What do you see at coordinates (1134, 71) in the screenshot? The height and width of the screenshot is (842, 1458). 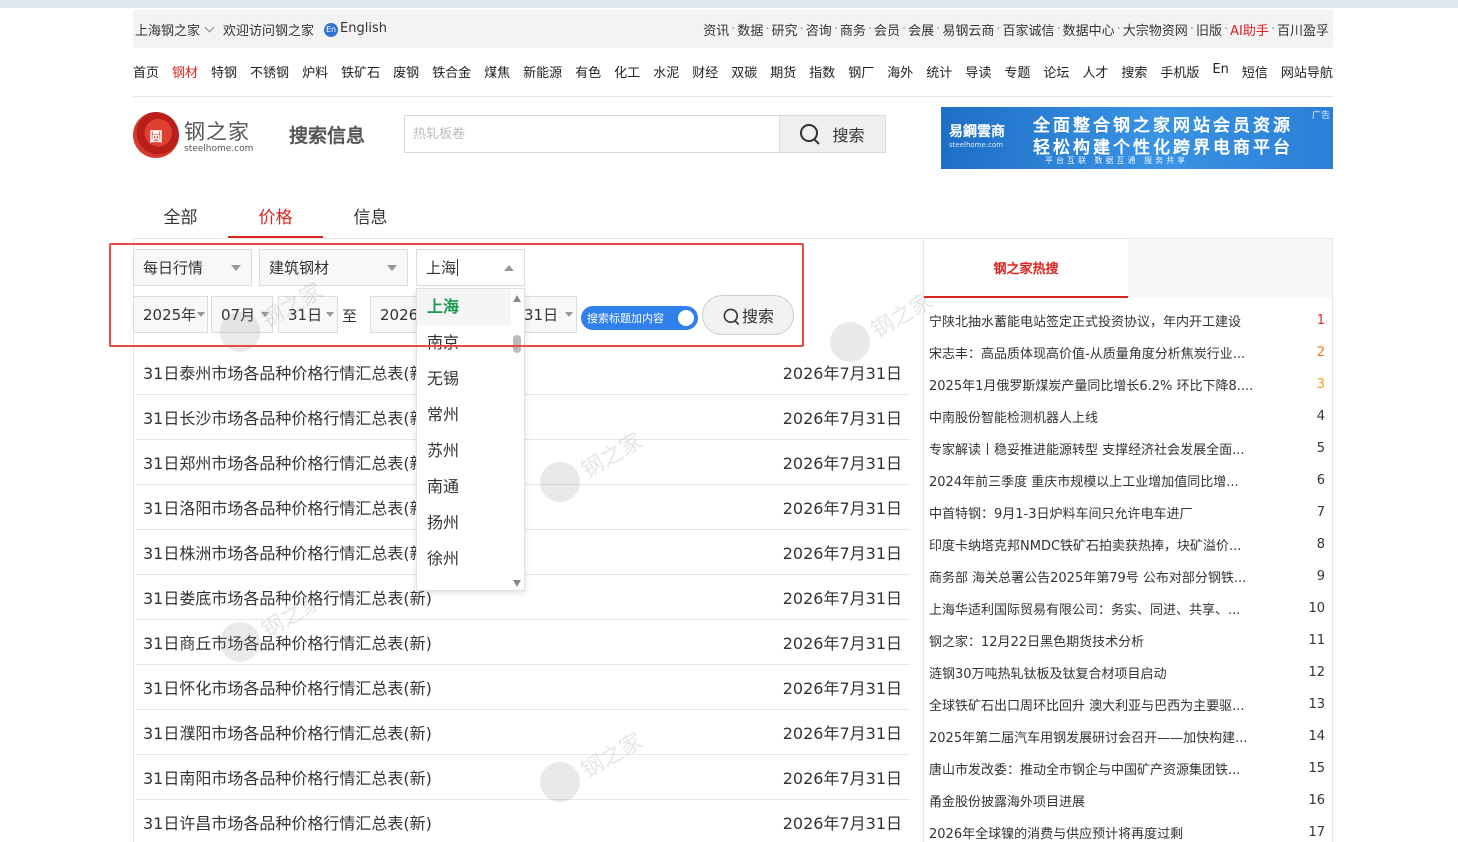 I see `nav-item: 搜索` at bounding box center [1134, 71].